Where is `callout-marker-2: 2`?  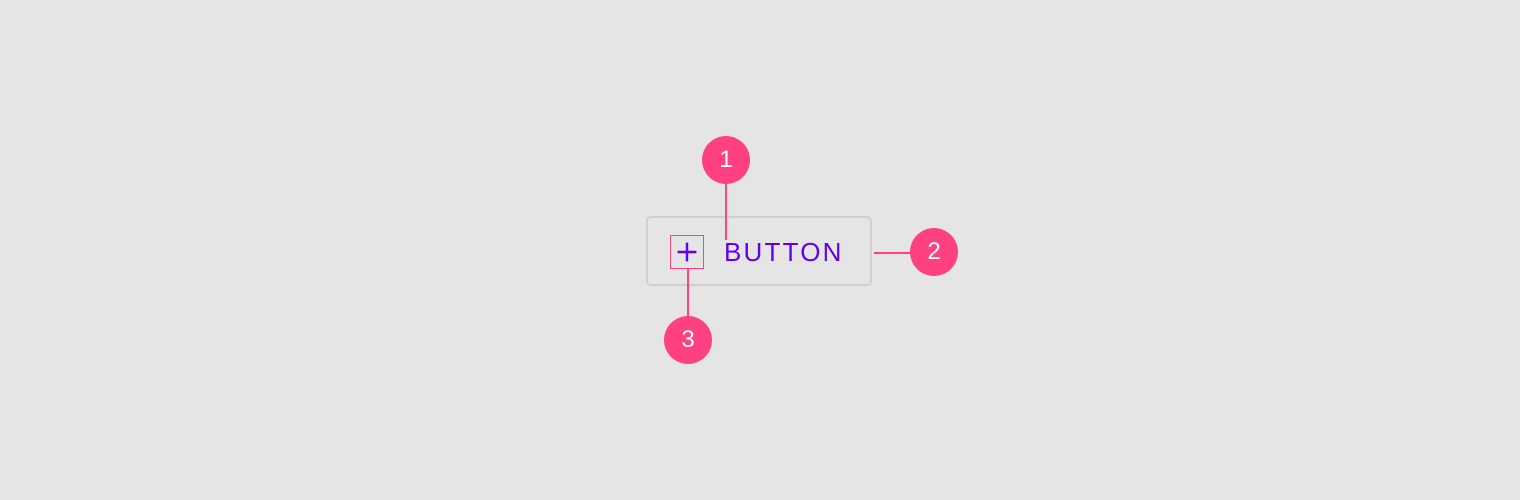
callout-marker-2: 2 is located at coordinates (934, 252).